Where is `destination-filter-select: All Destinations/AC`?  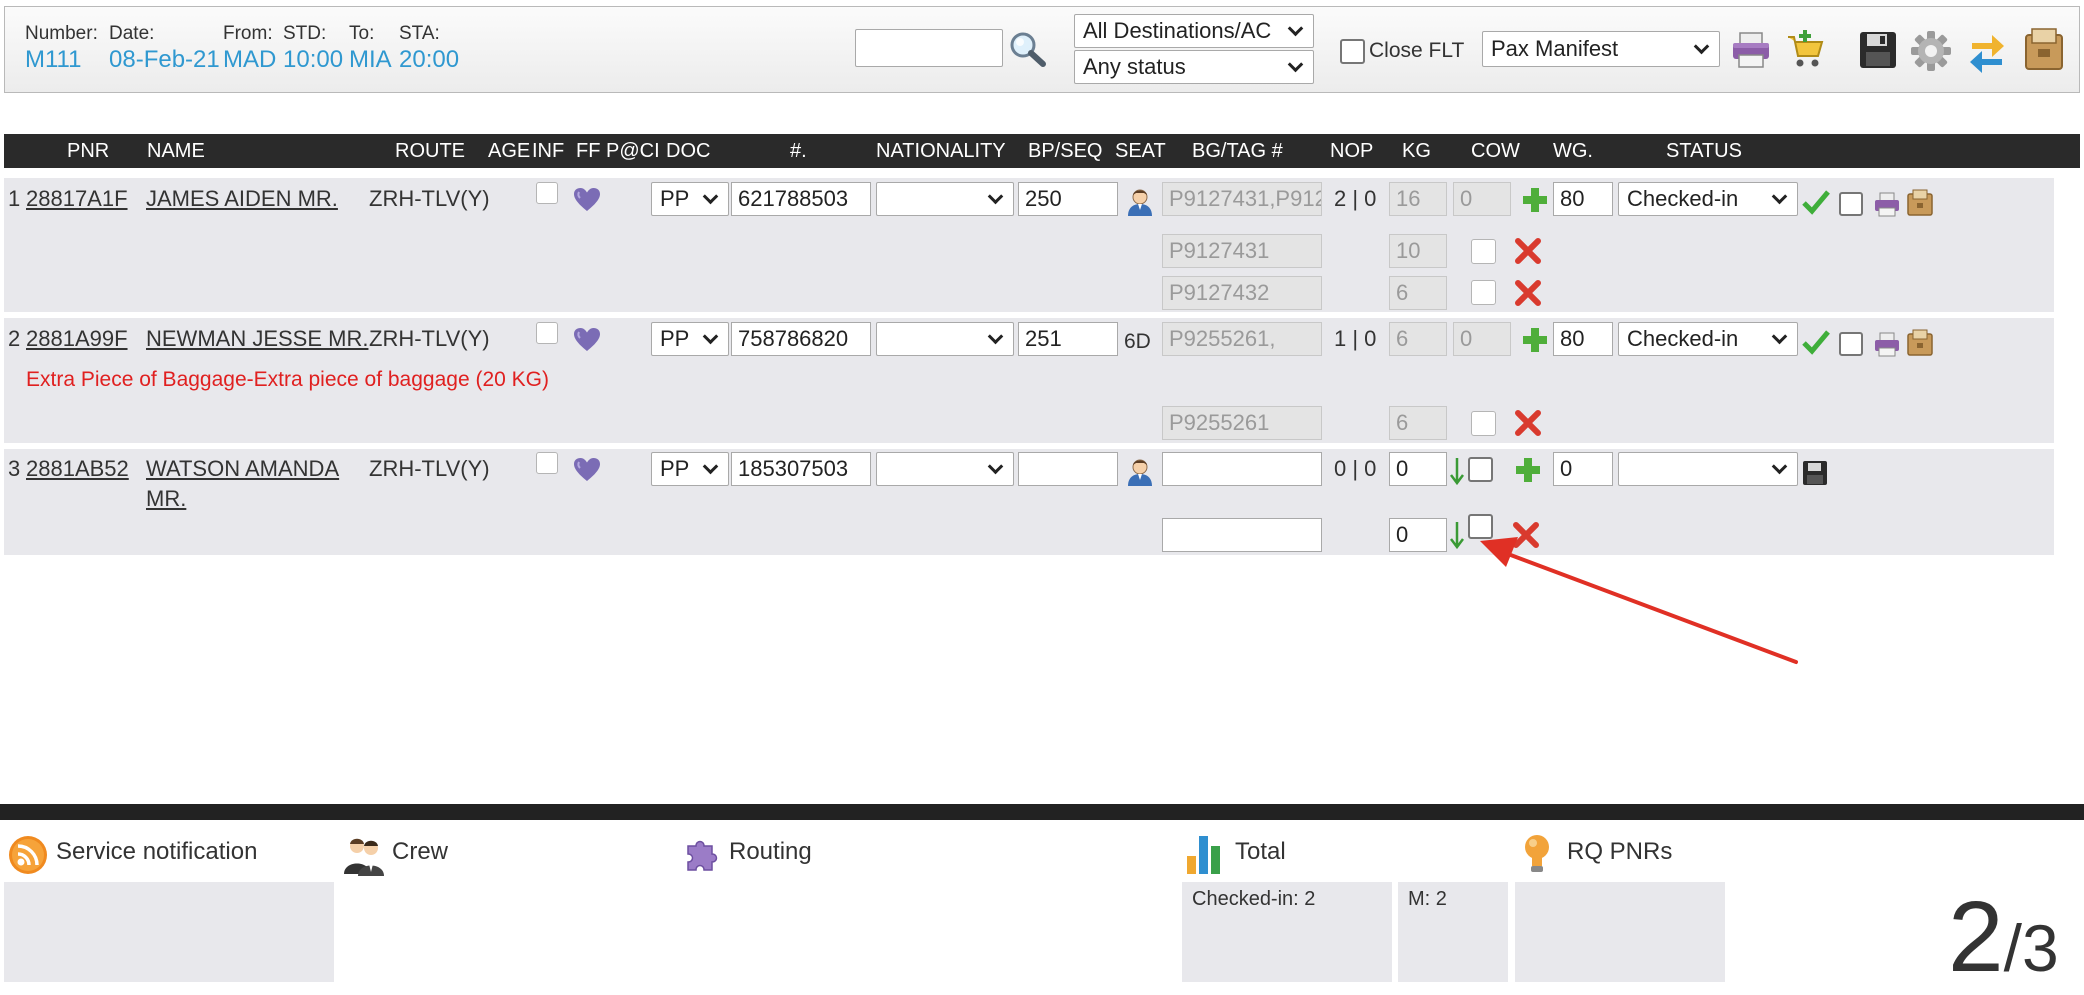
destination-filter-select: All Destinations/AC is located at coordinates (1194, 31).